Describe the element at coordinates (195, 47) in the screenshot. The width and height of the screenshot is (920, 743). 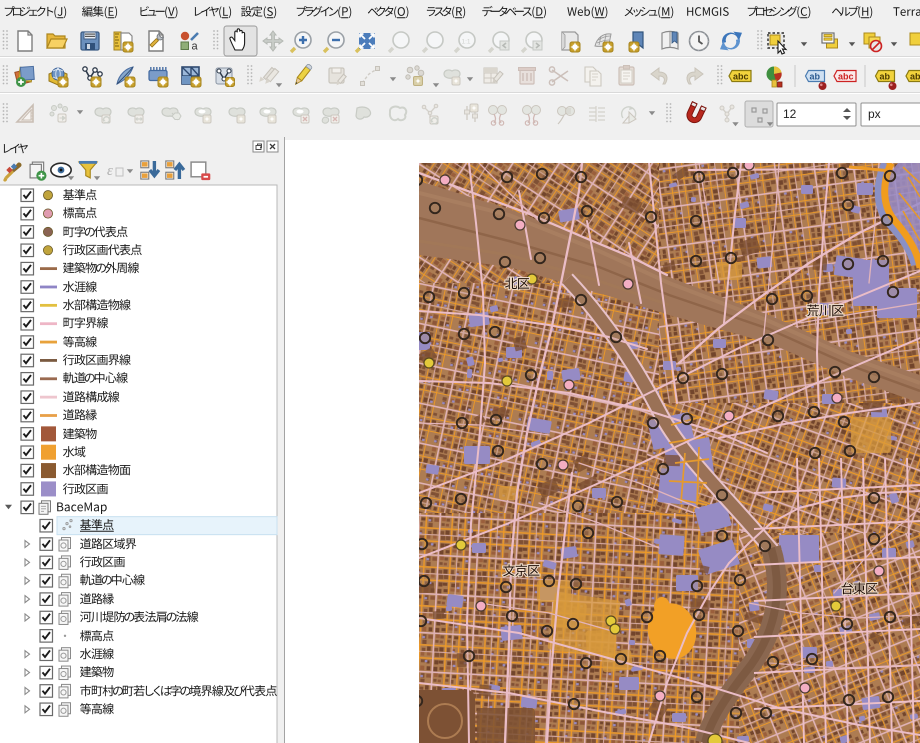
I see `svg-text: a` at that location.